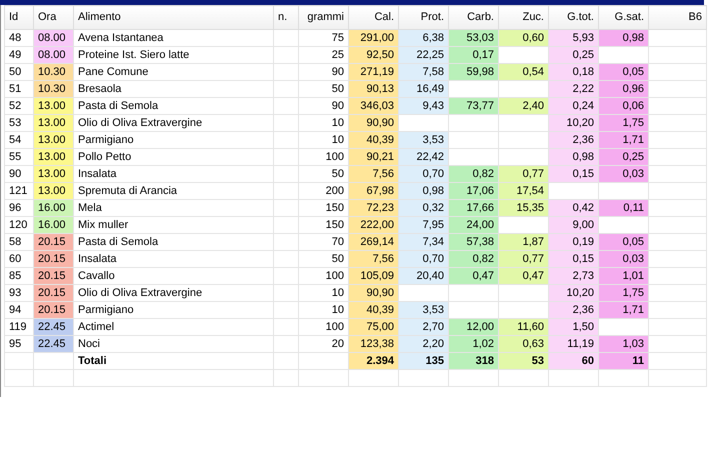 This screenshot has height=450, width=720. I want to click on table-cell: 0,42, so click(573, 208).